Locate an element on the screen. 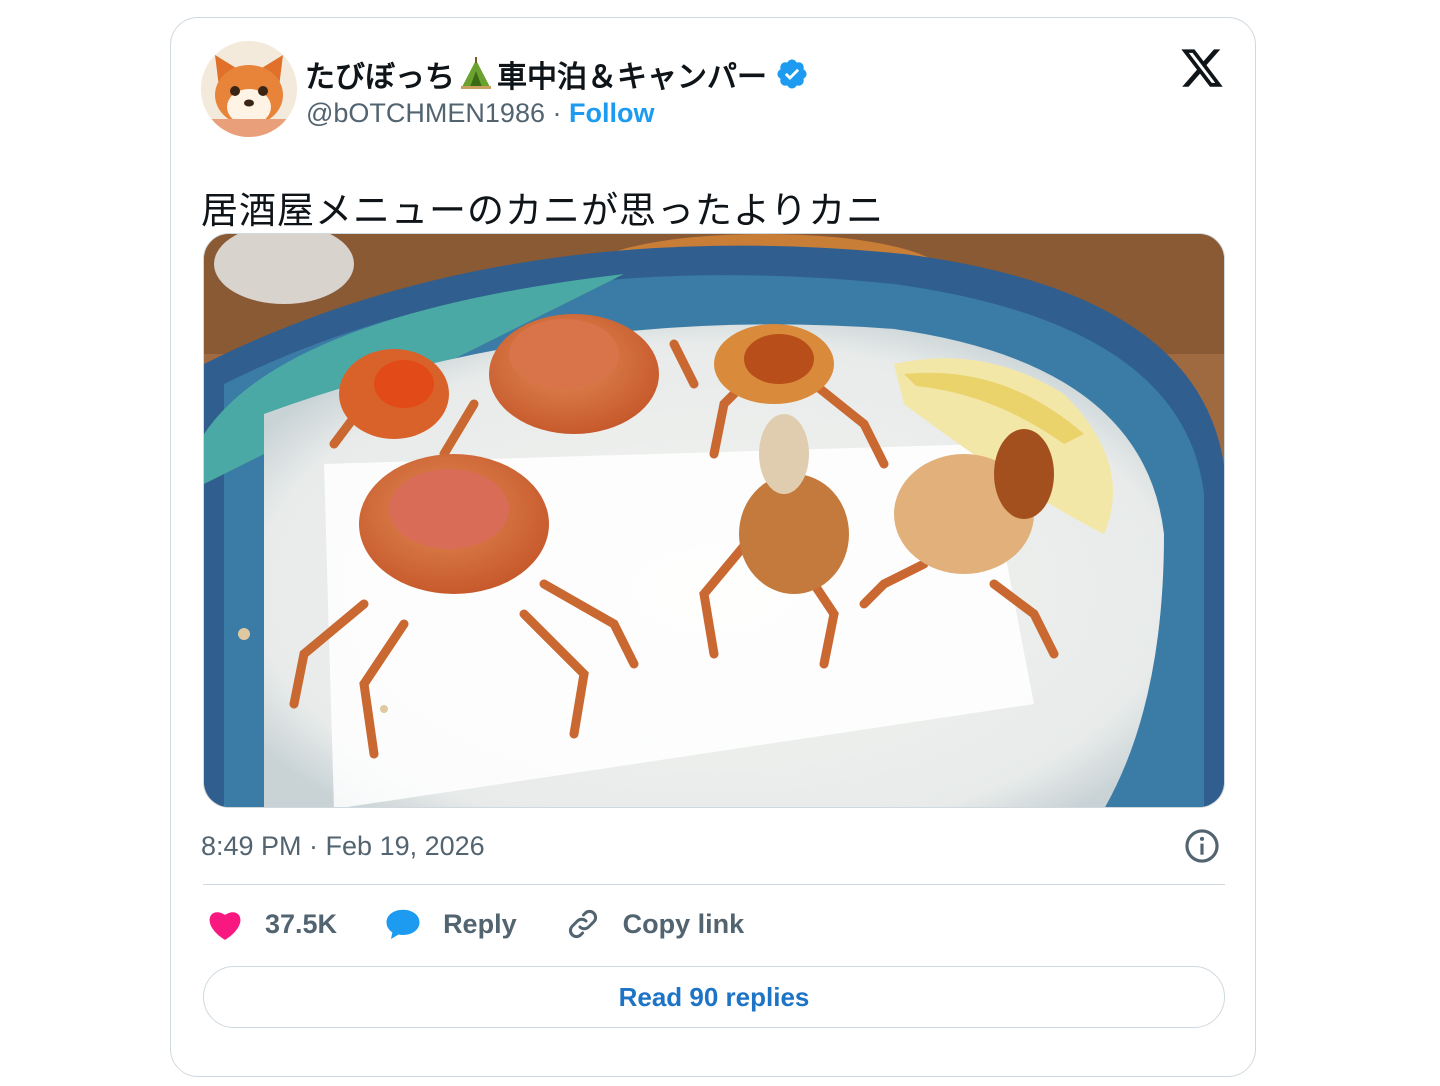 The width and height of the screenshot is (1440, 1086). action-bar: 37.5K Reply Copy link is located at coordinates (499, 924).